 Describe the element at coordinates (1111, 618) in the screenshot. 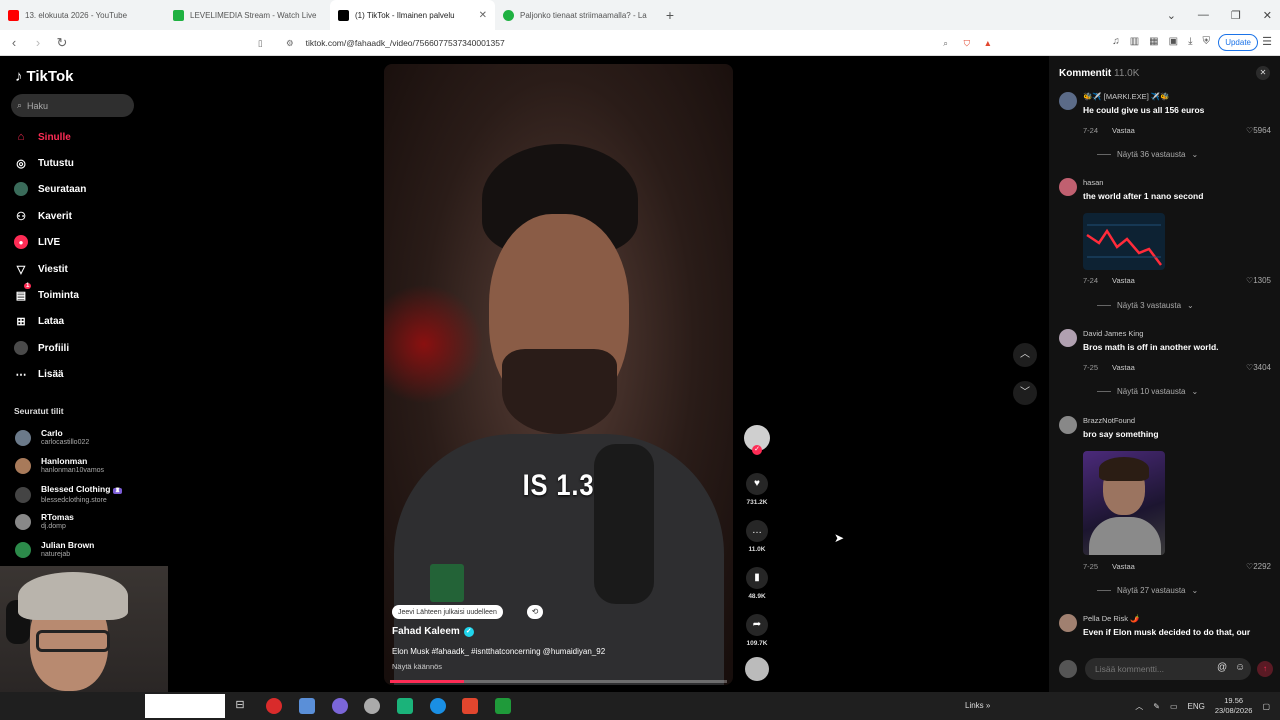

I see `comment-user: Pella De Risk 🌶️` at that location.